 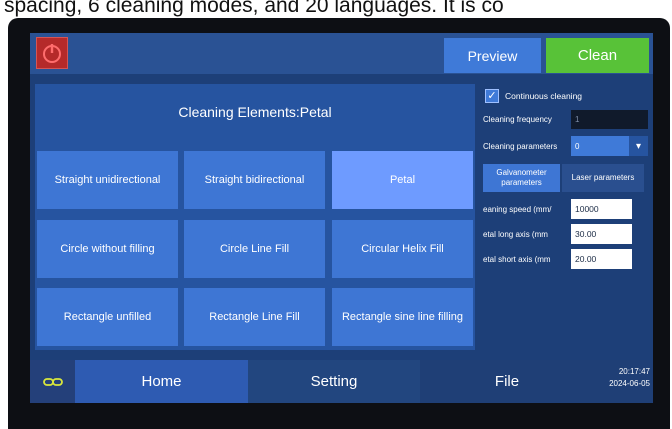 What do you see at coordinates (515, 234) in the screenshot?
I see `petal-long-axis-label: etal long axis (mm` at bounding box center [515, 234].